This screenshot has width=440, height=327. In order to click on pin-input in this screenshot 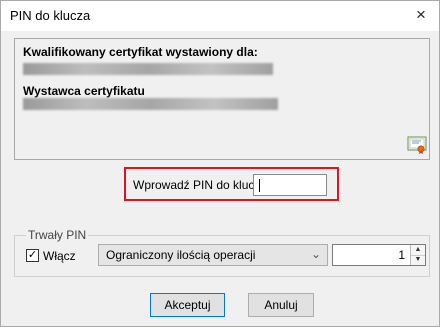, I will do `click(290, 185)`.